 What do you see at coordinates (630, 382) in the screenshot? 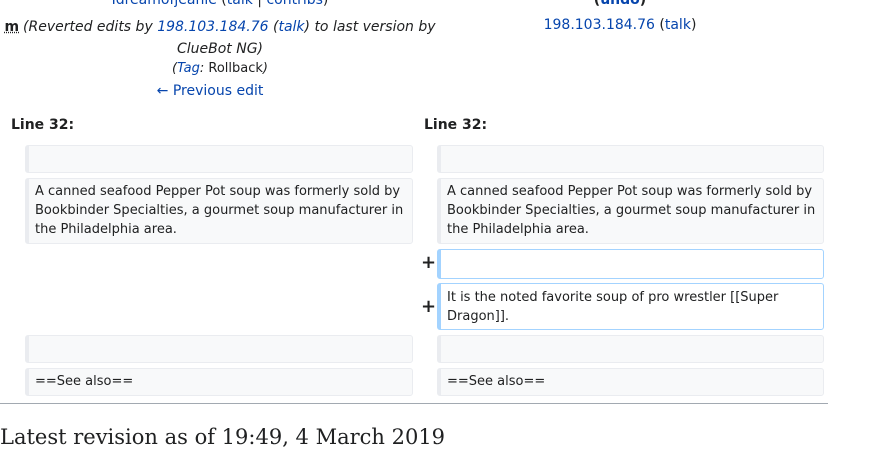
I see `diff-see-also-right: ==See also==` at bounding box center [630, 382].